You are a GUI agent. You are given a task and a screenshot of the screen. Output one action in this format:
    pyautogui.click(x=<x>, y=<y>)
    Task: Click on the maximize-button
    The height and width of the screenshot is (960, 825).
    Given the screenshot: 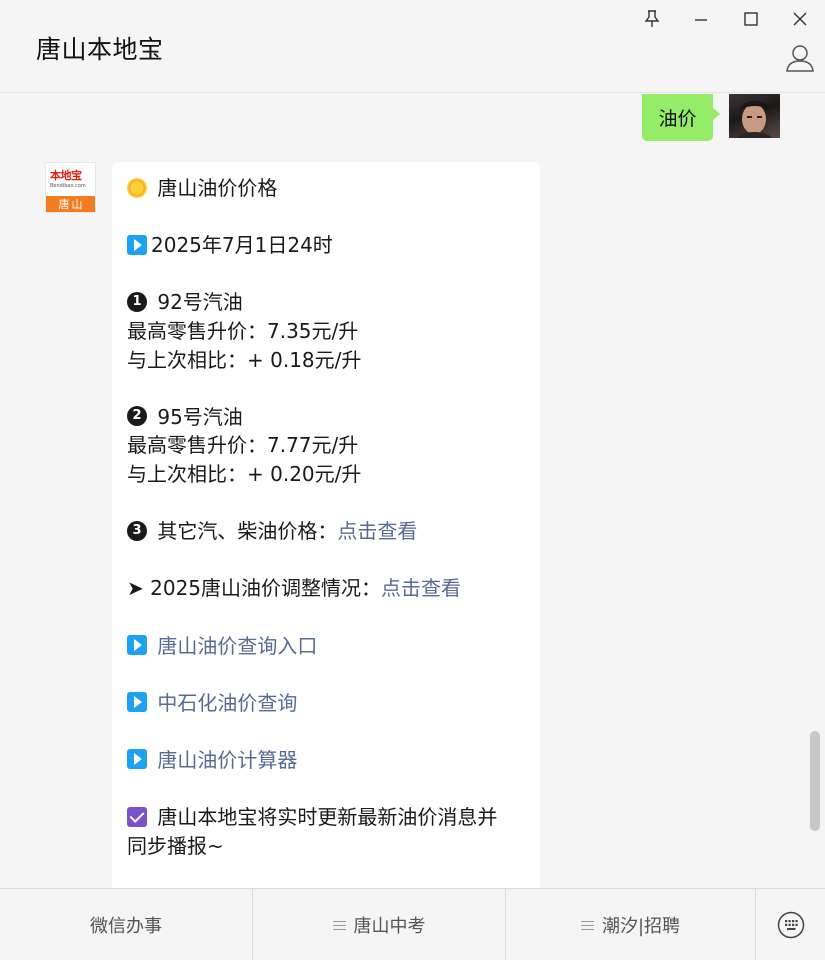 What is the action you would take?
    pyautogui.click(x=751, y=19)
    